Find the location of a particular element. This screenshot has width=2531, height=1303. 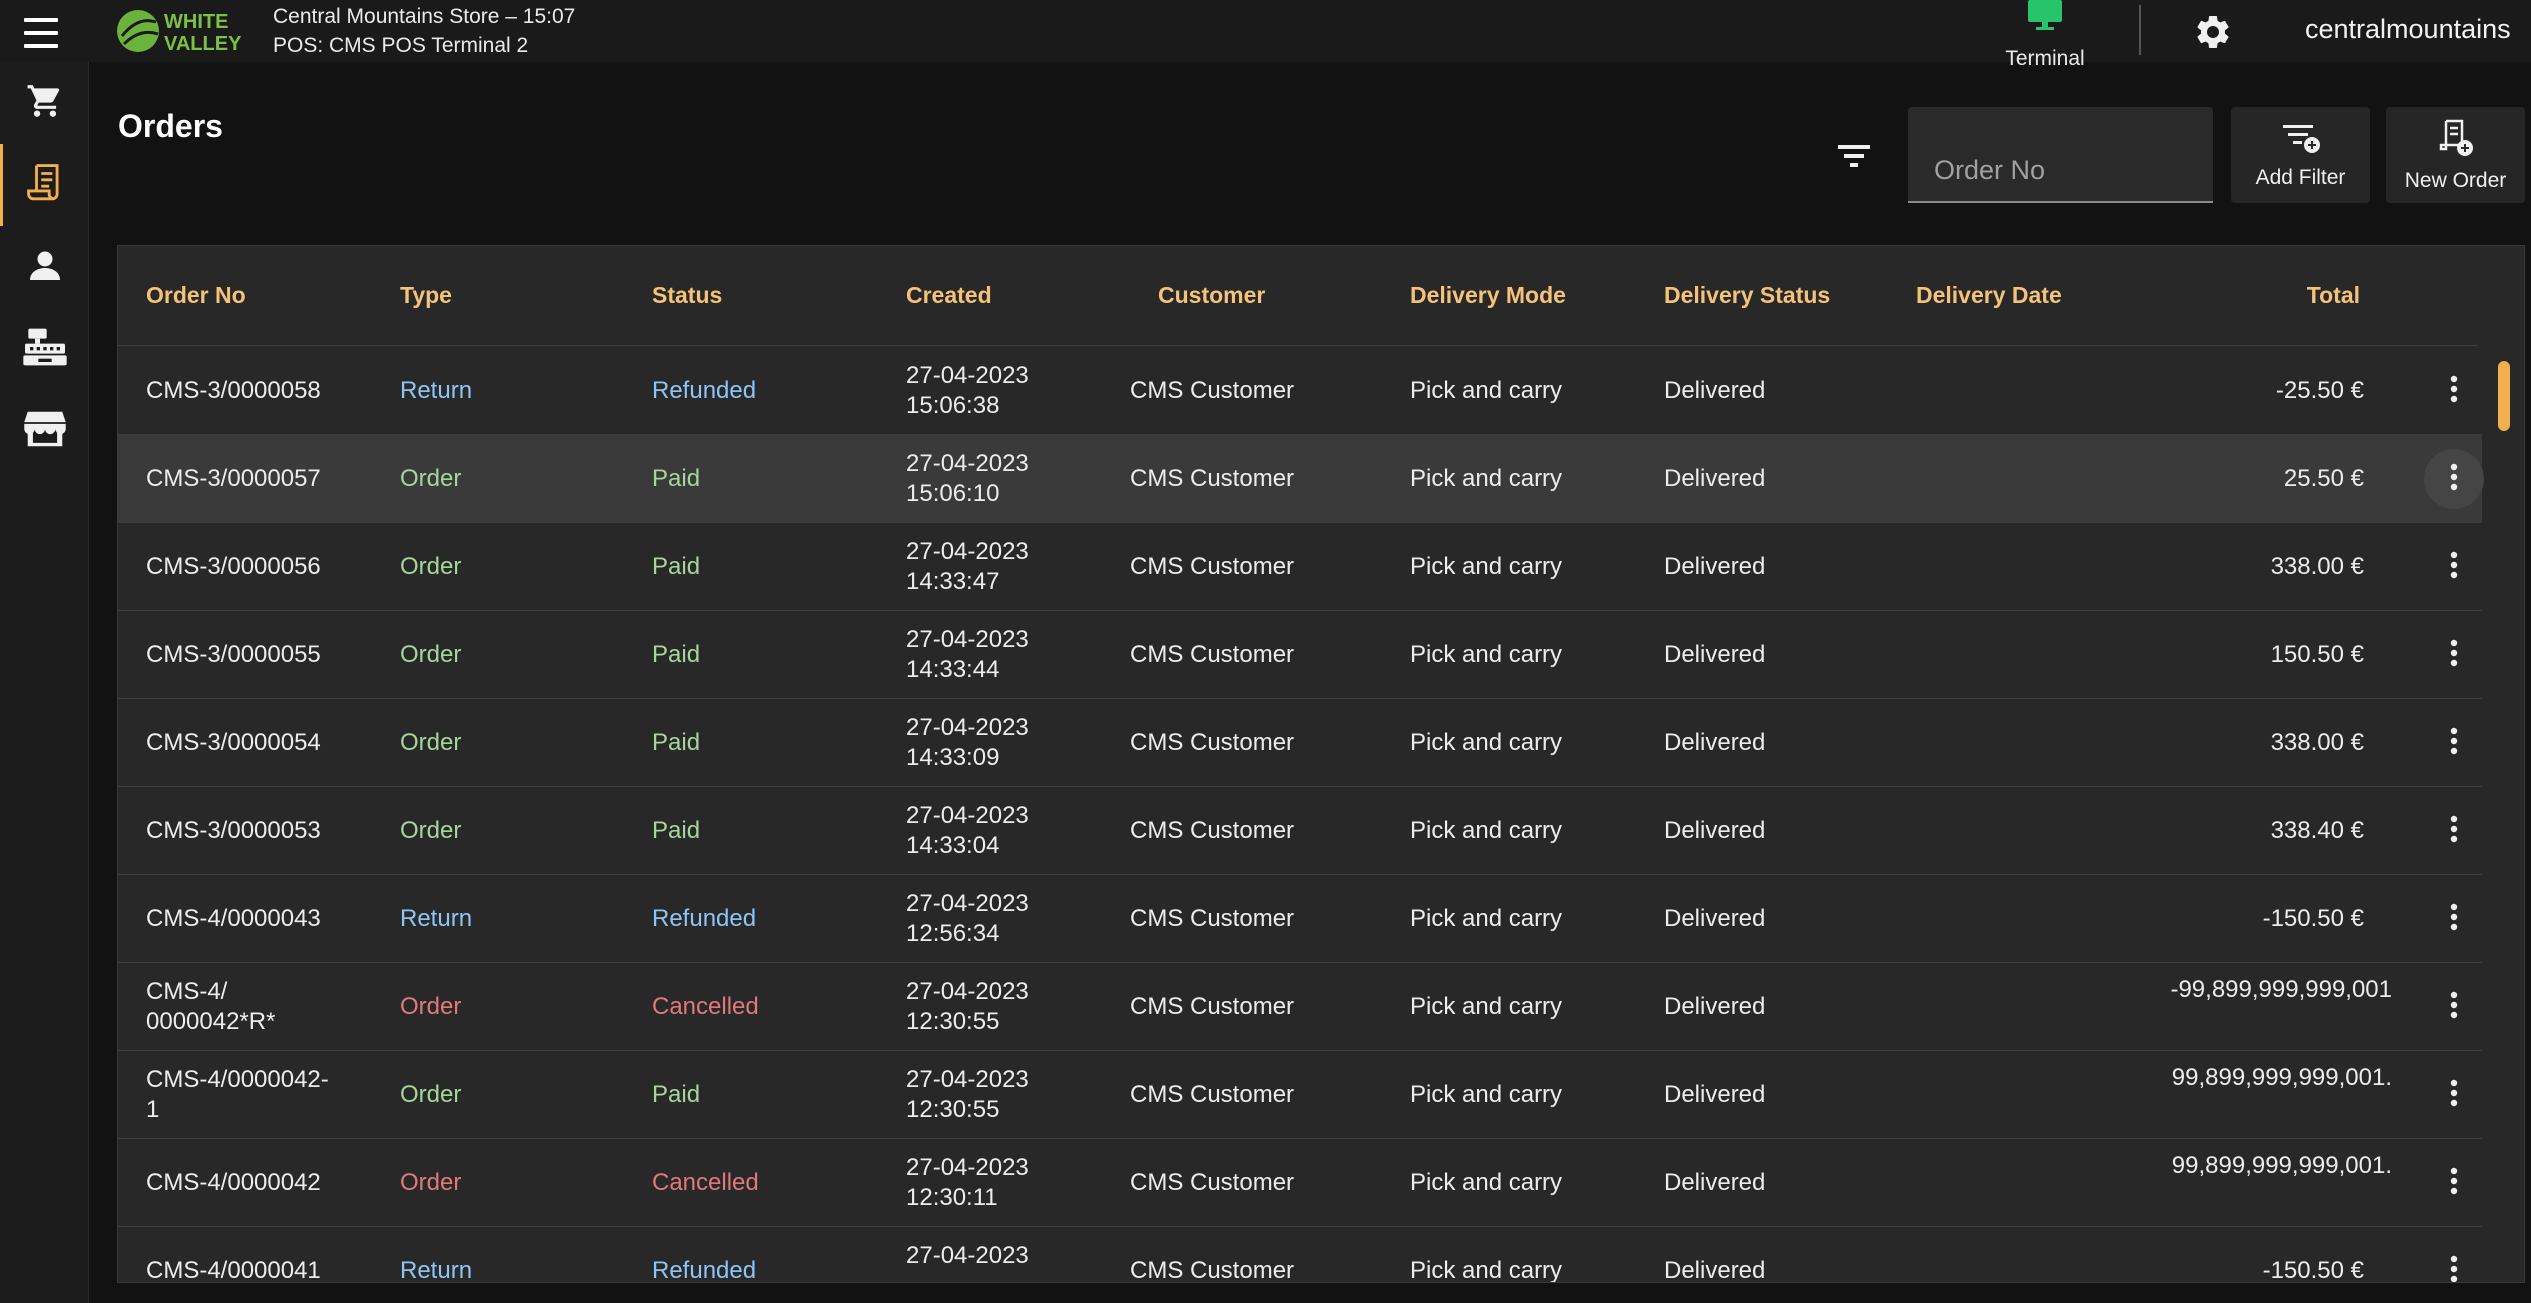

header-customer: Customer is located at coordinates (1211, 295).